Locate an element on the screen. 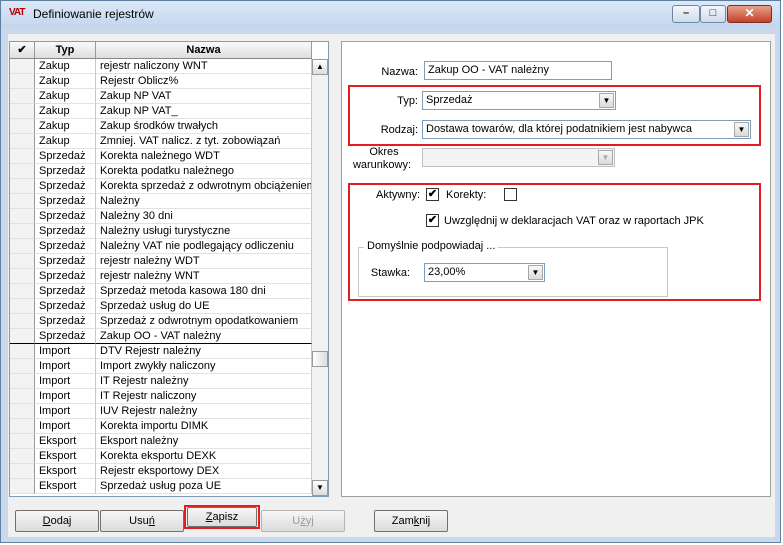 The width and height of the screenshot is (783, 545). korekty-checkbox is located at coordinates (510, 194).